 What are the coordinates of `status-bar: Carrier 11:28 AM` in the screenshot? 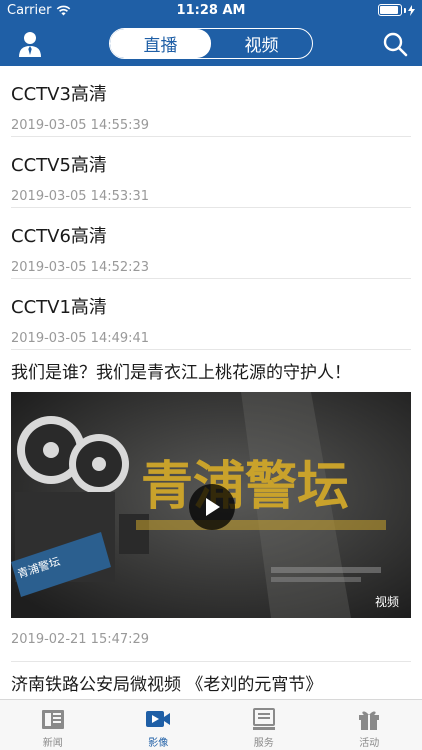 It's located at (211, 11).